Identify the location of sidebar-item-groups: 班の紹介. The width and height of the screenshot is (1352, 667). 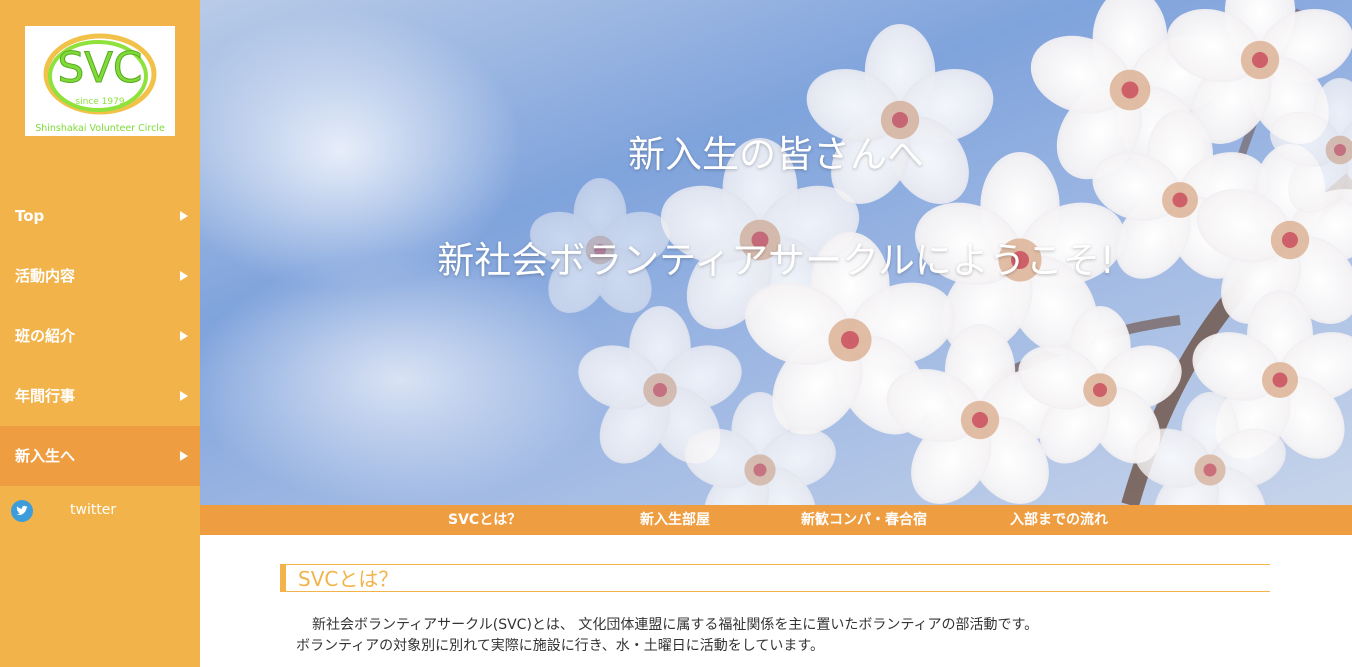
(100, 336).